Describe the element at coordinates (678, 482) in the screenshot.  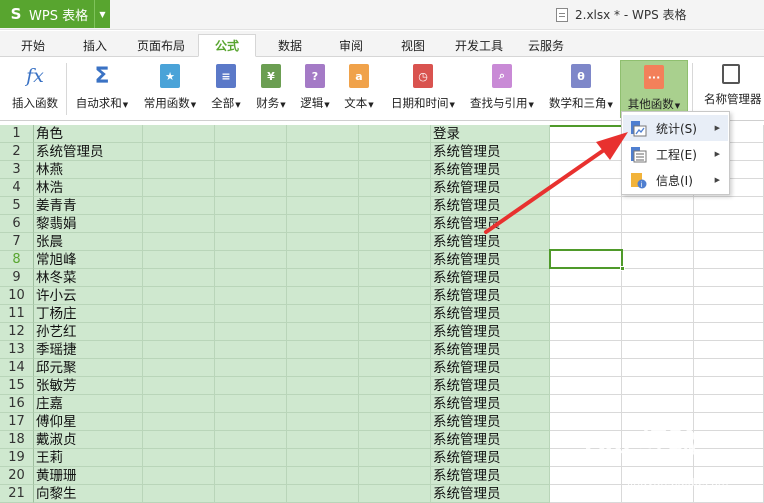
I see `watermark-url: jingyan.baidu.com` at that location.